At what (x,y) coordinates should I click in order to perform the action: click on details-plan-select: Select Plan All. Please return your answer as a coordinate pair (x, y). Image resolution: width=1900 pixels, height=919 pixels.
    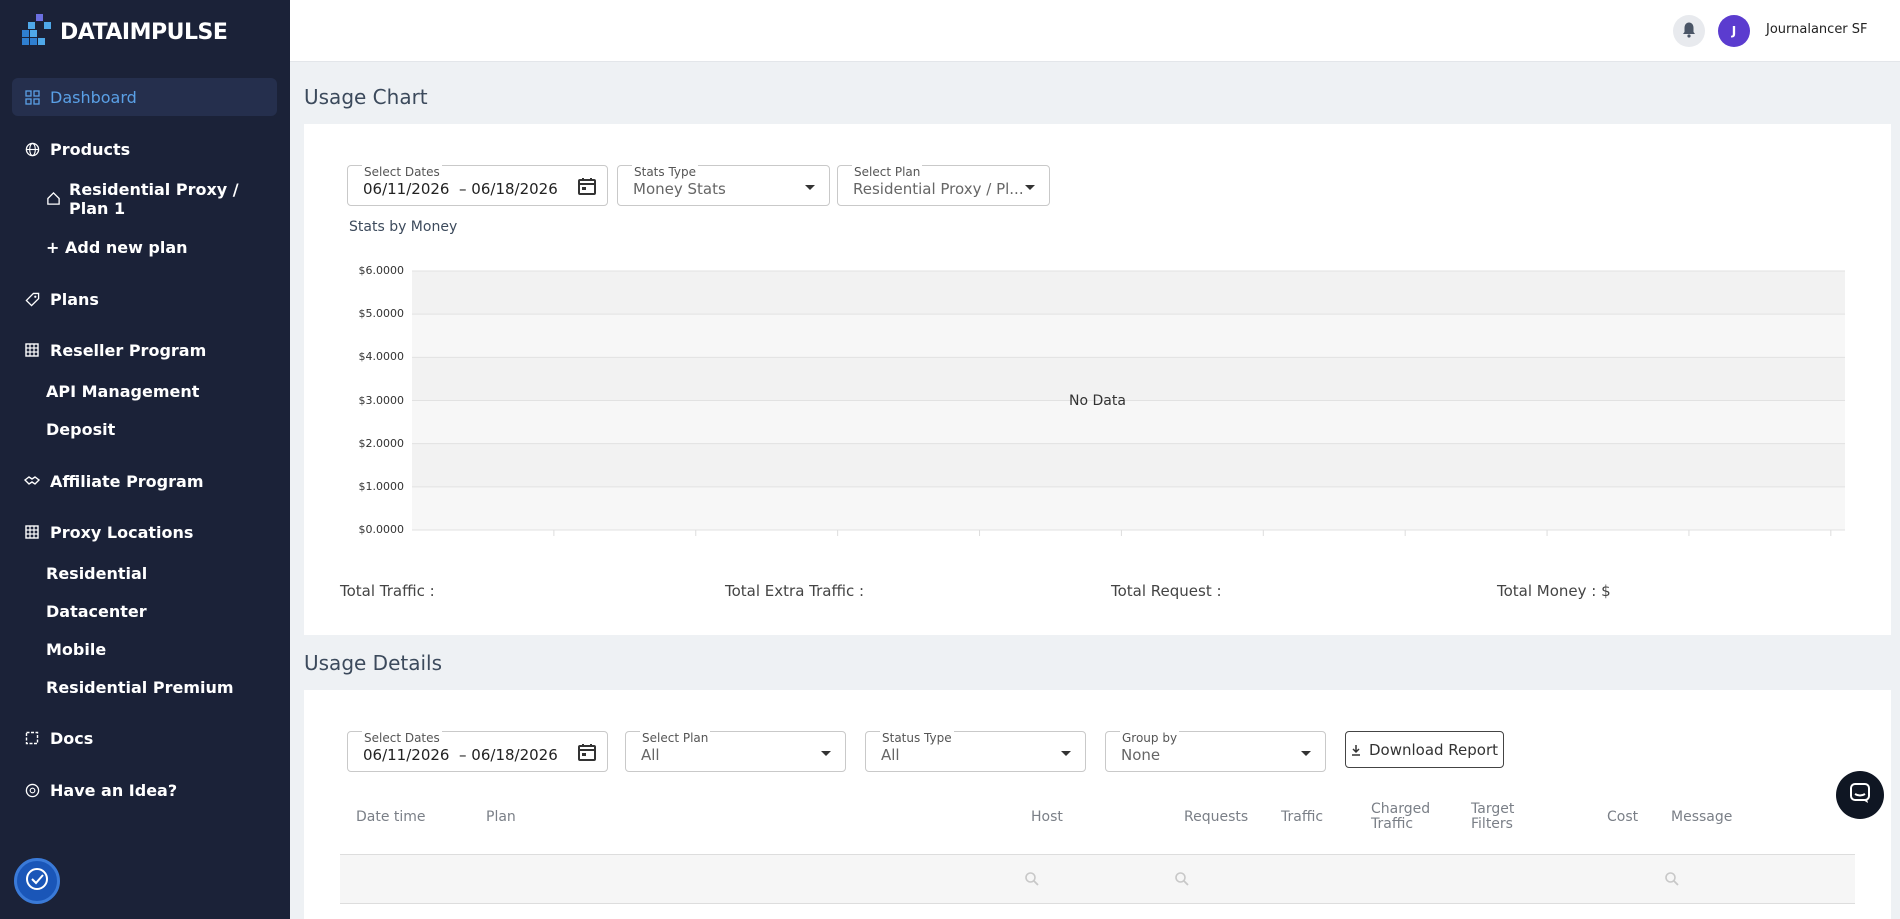
    Looking at the image, I should click on (735, 751).